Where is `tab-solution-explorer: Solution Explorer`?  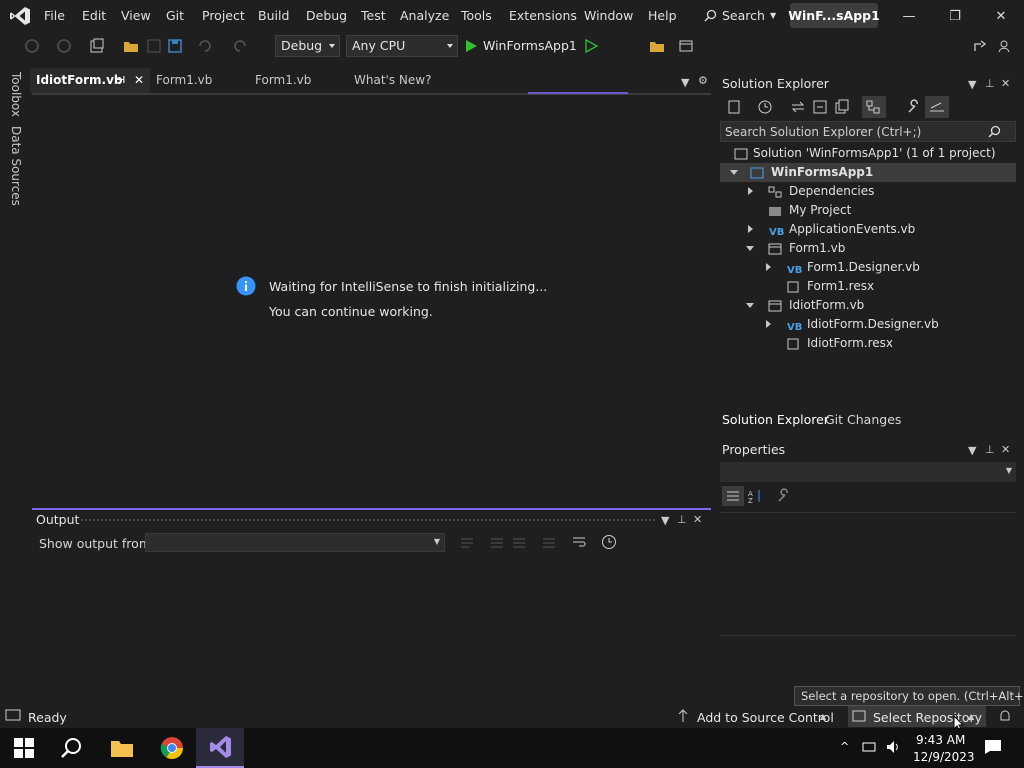
tab-solution-explorer: Solution Explorer is located at coordinates (775, 419).